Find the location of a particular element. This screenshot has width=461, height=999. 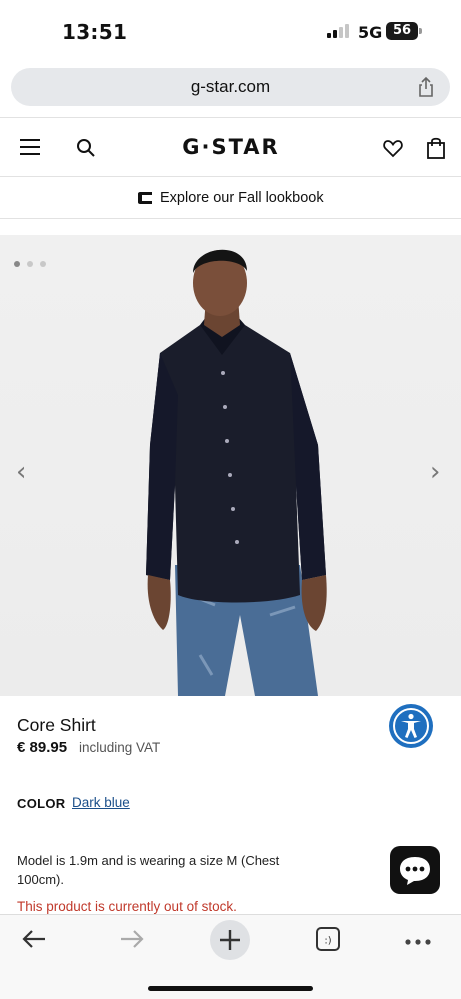

product-price: € 89.95 is located at coordinates (42, 747).